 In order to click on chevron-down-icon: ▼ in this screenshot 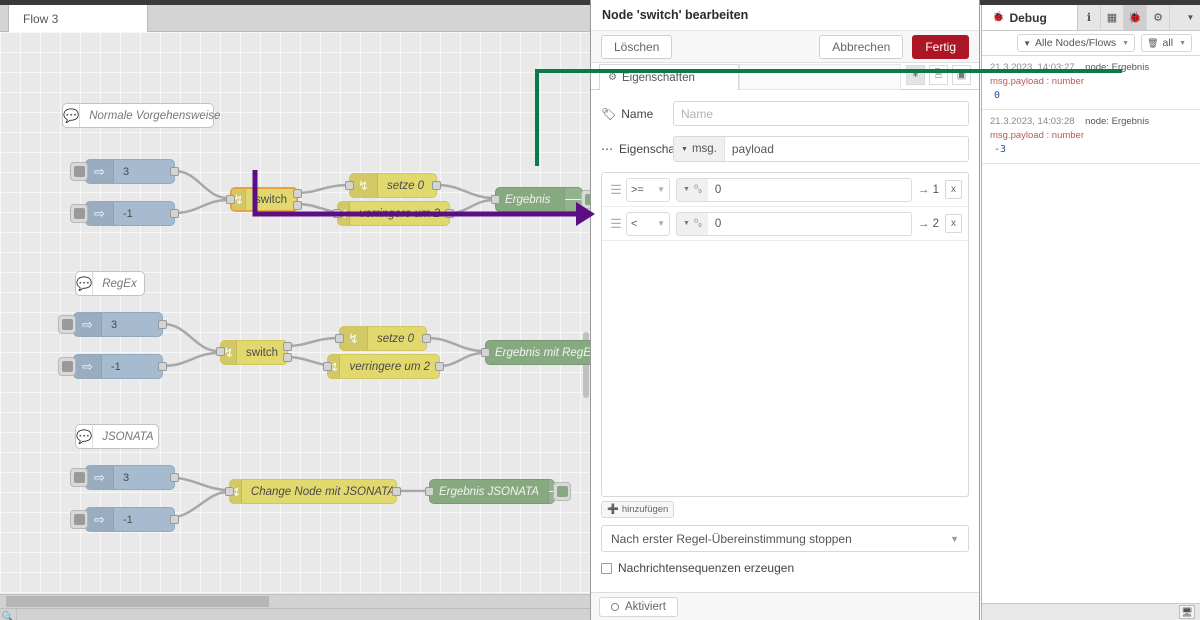, I will do `click(1190, 17)`.